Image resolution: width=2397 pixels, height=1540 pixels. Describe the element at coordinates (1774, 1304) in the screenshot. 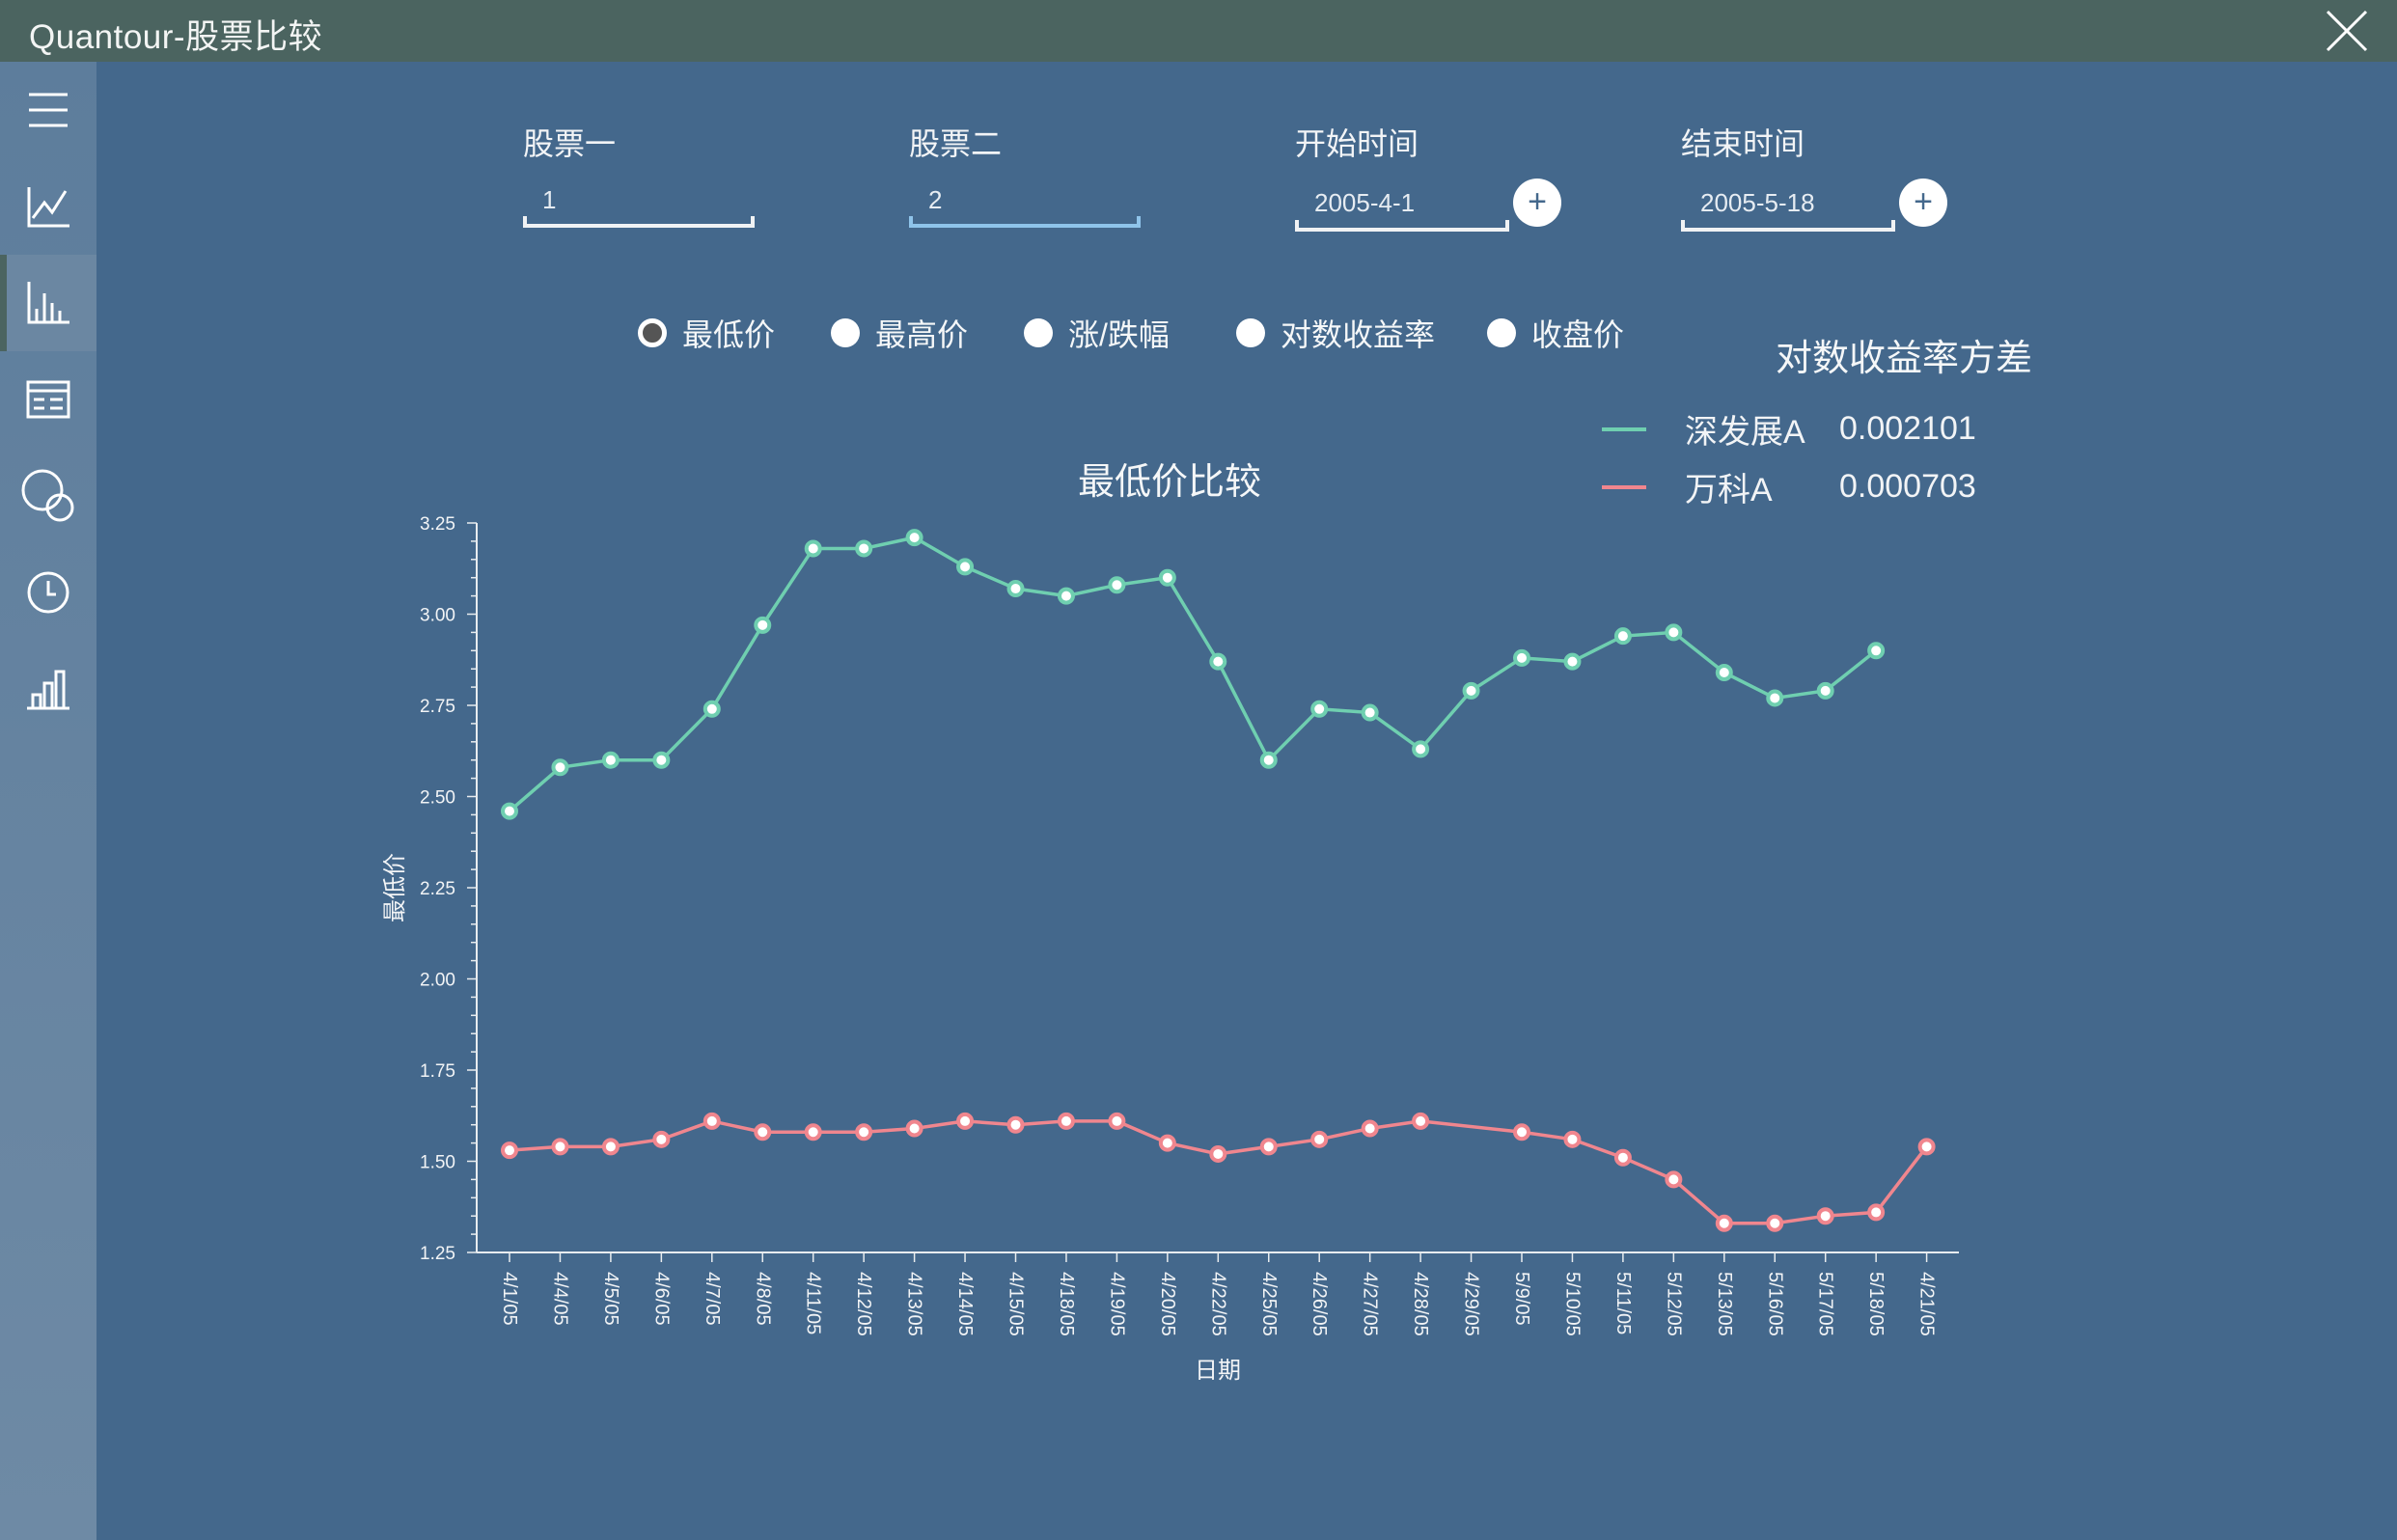

I see `x-tick-label: 5/16/05` at that location.